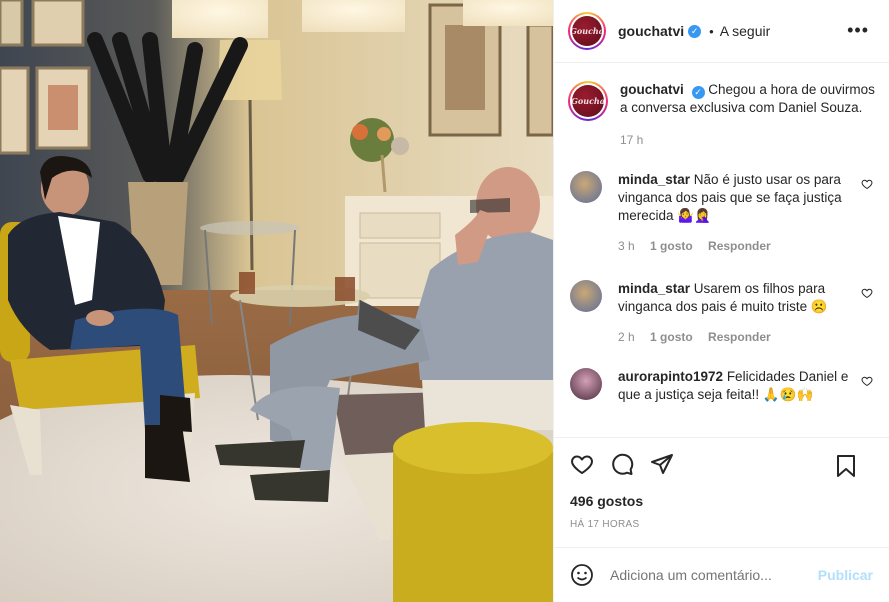  Describe the element at coordinates (652, 89) in the screenshot. I see `caption-username: gouchatvi` at that location.